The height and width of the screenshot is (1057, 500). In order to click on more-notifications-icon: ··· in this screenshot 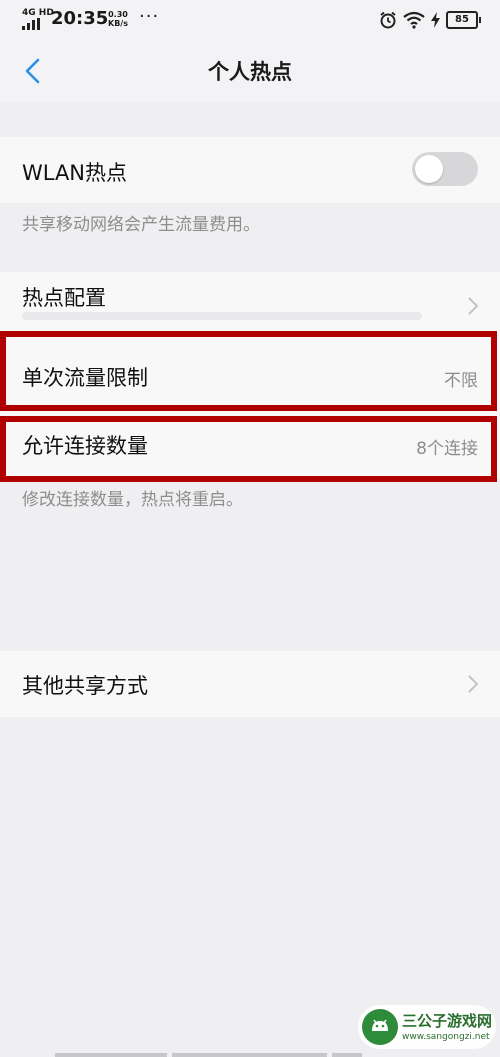, I will do `click(149, 16)`.